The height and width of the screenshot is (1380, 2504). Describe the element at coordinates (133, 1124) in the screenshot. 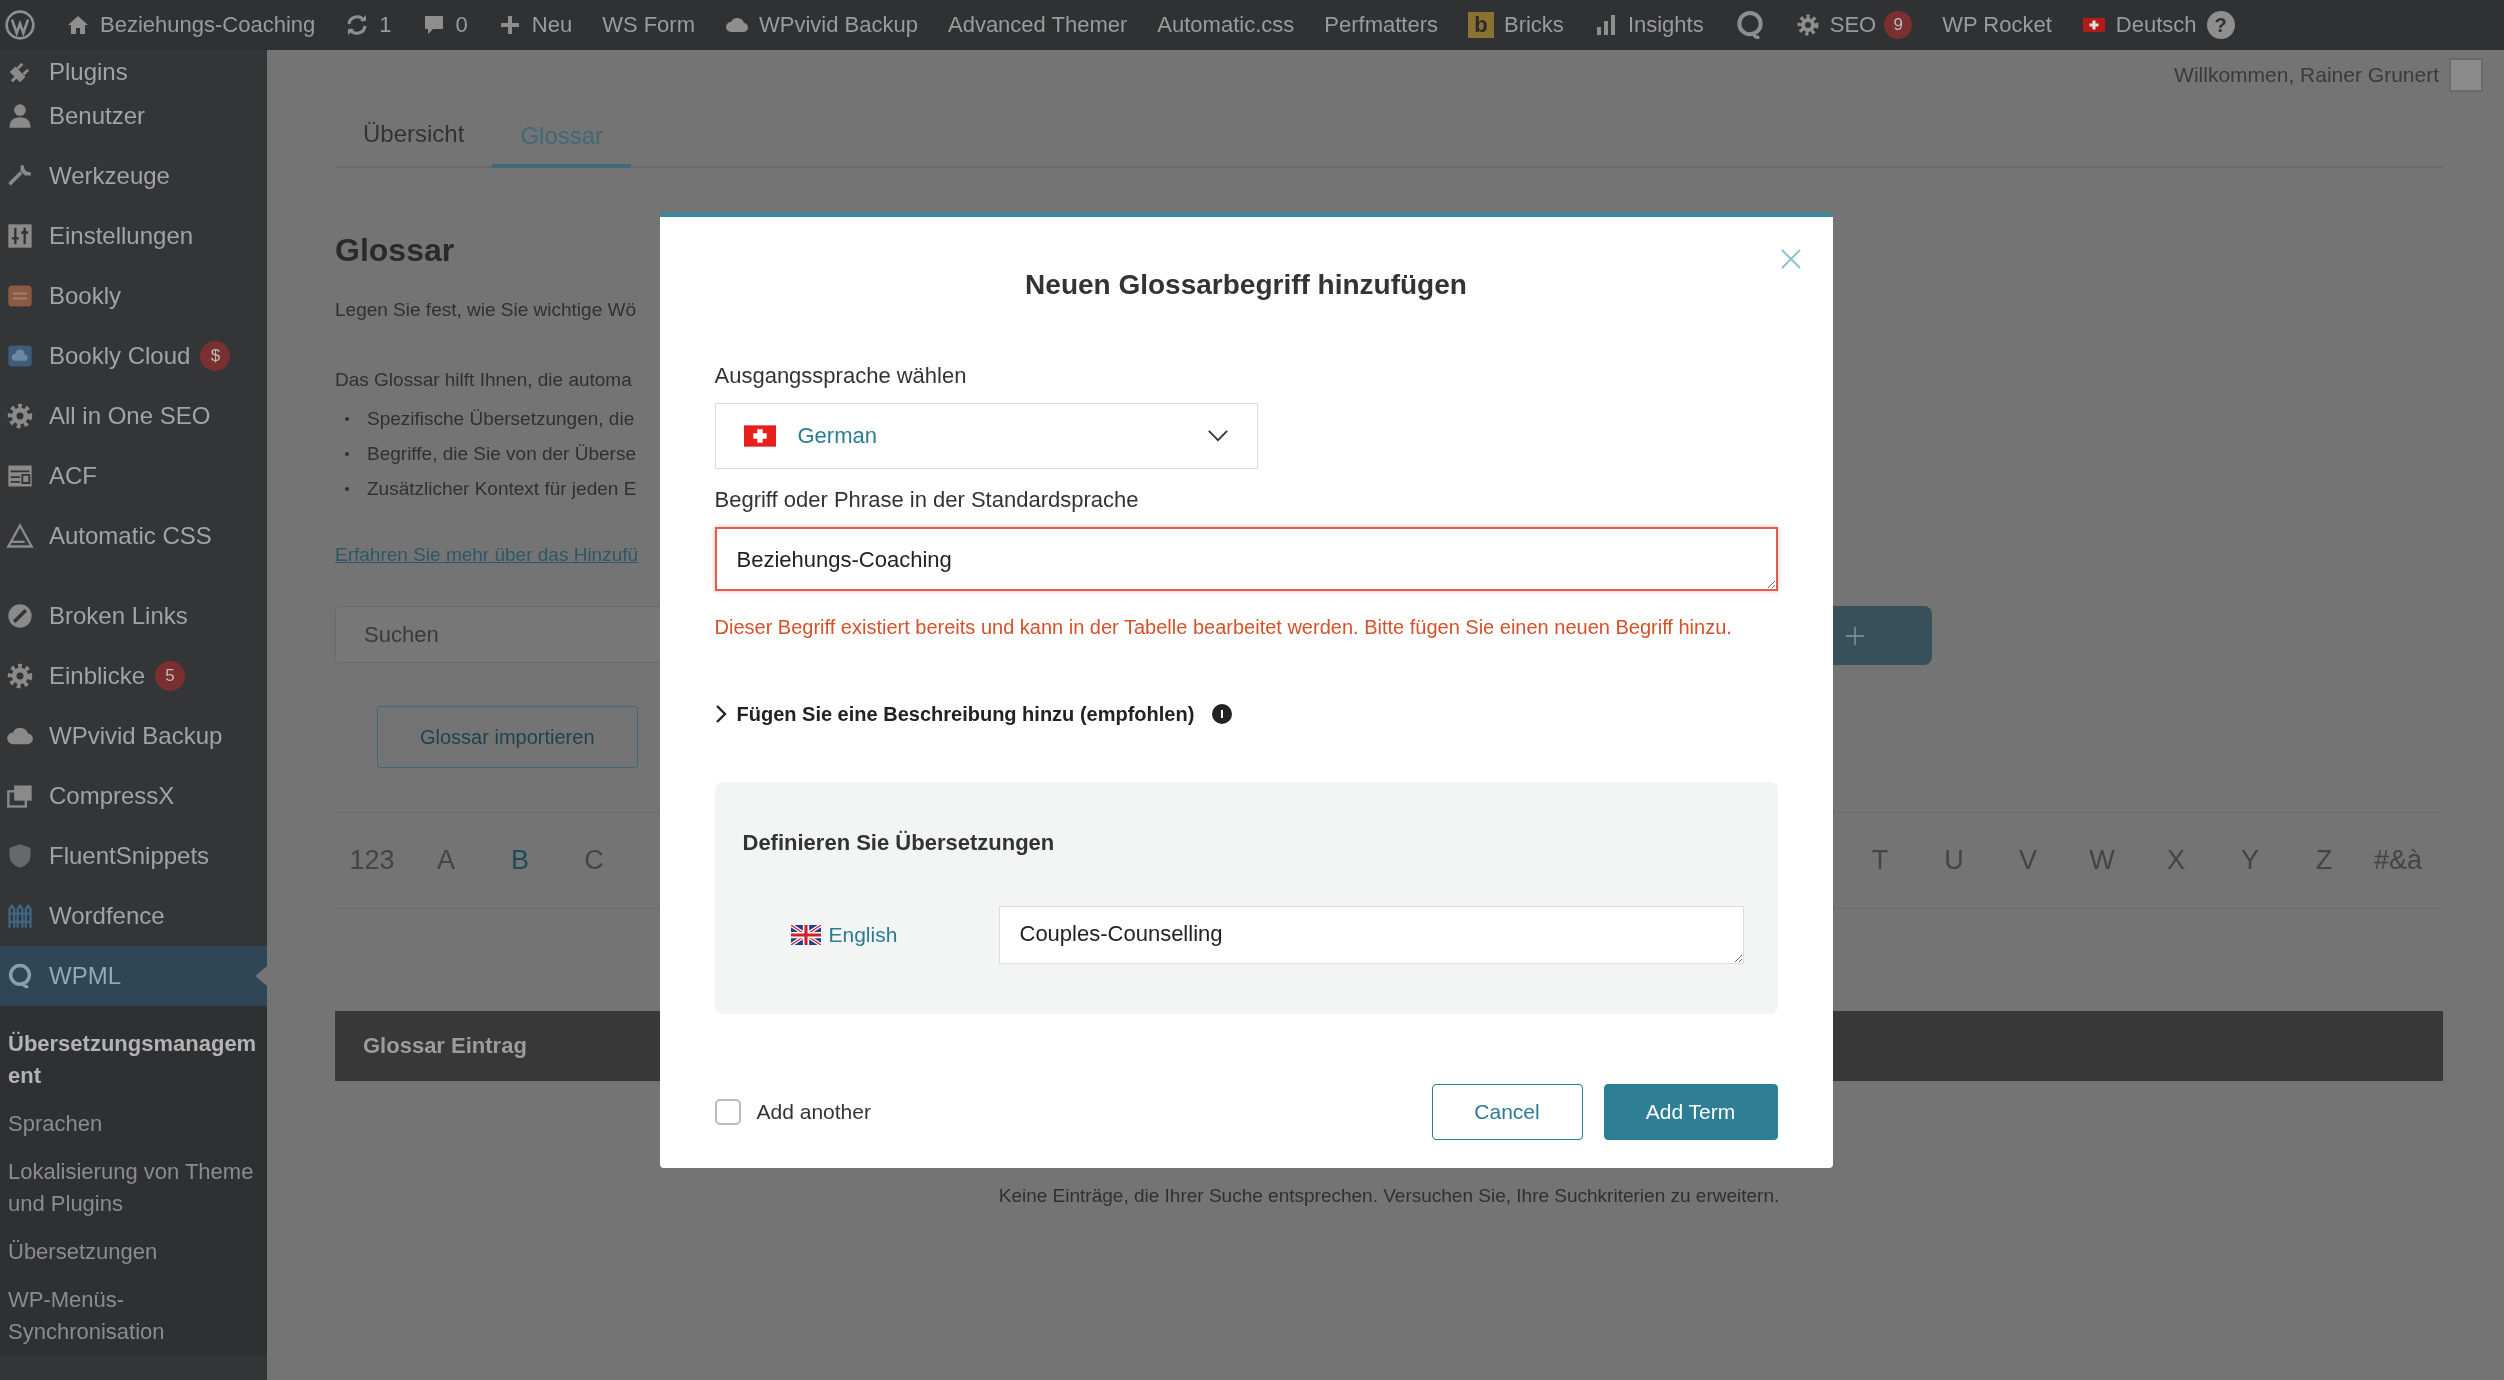

I see `submenu-item: Sprachen` at that location.